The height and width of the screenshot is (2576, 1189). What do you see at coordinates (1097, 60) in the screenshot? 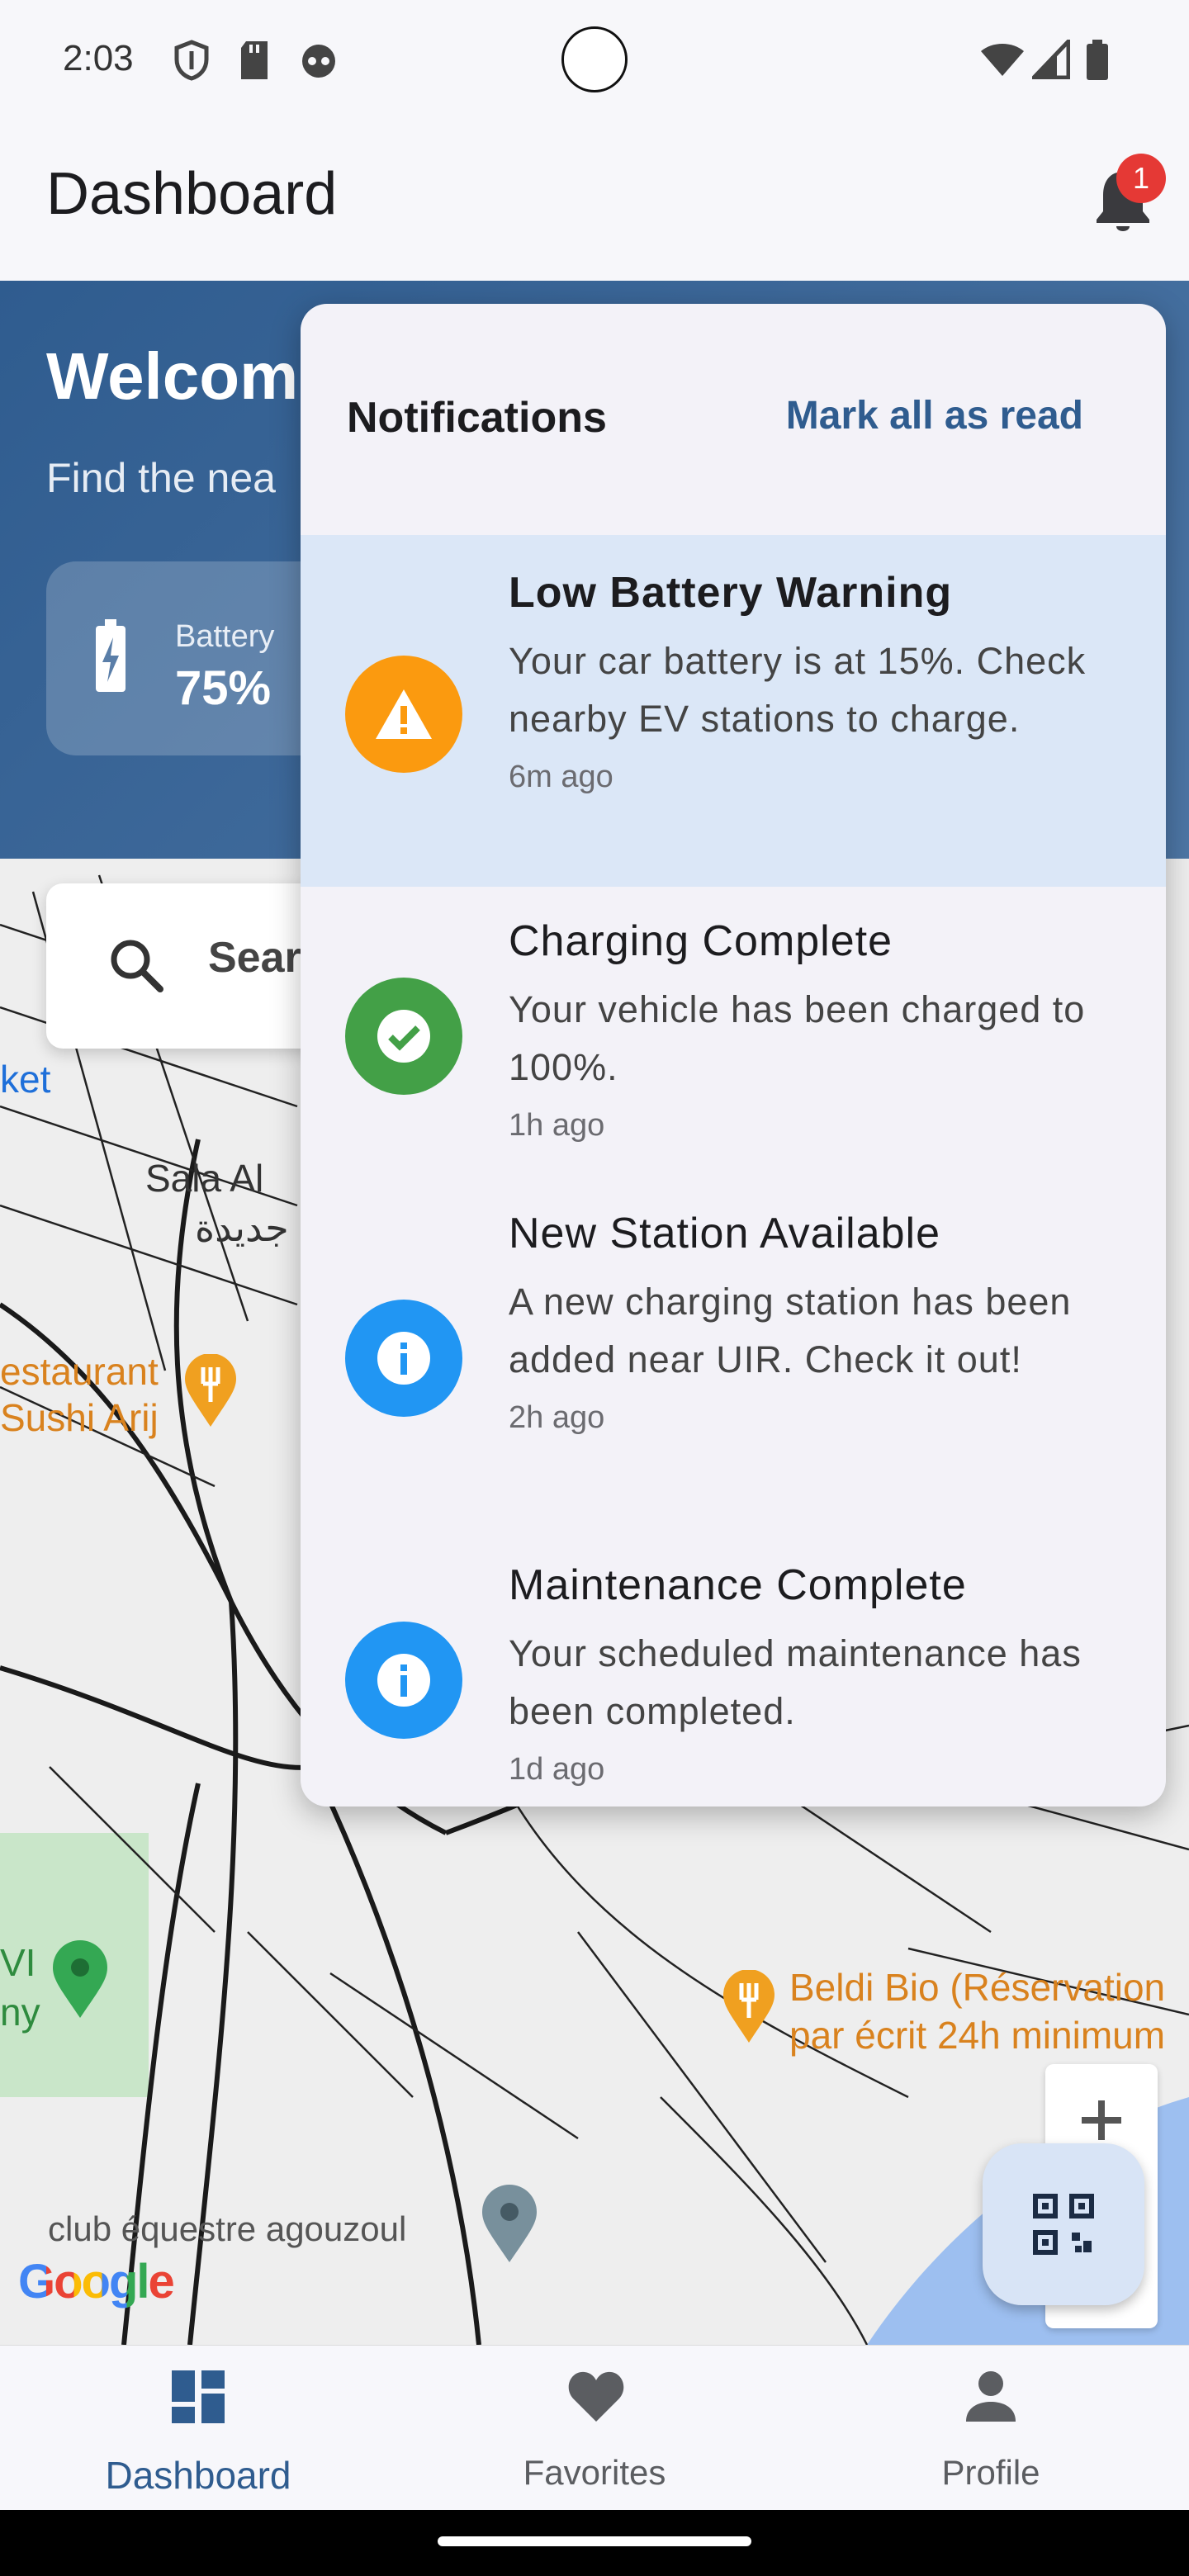
I see `battery-status-icon` at bounding box center [1097, 60].